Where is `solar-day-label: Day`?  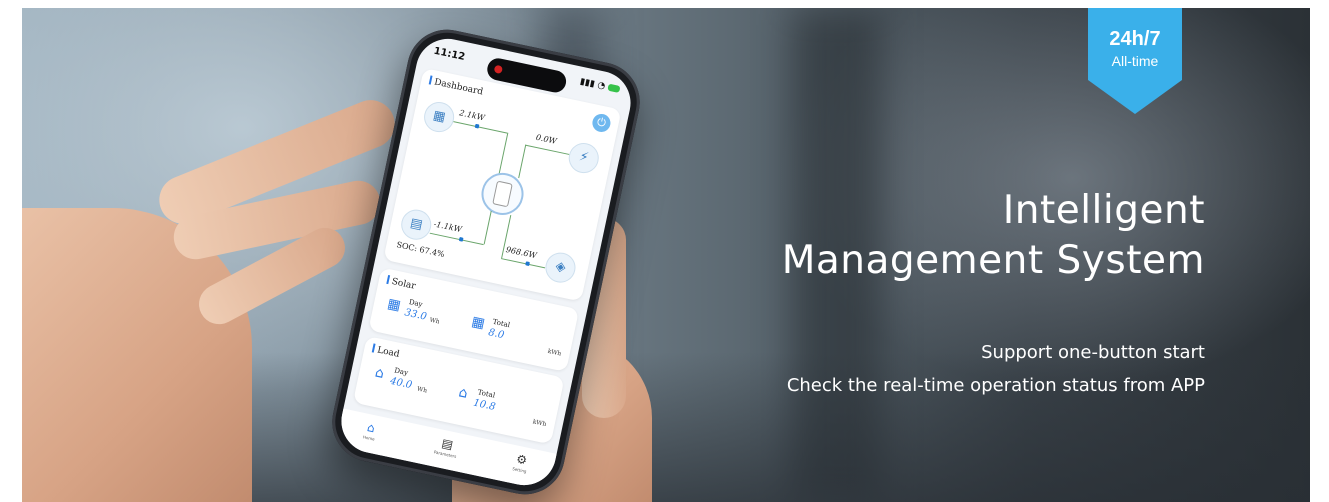 solar-day-label: Day is located at coordinates (416, 303).